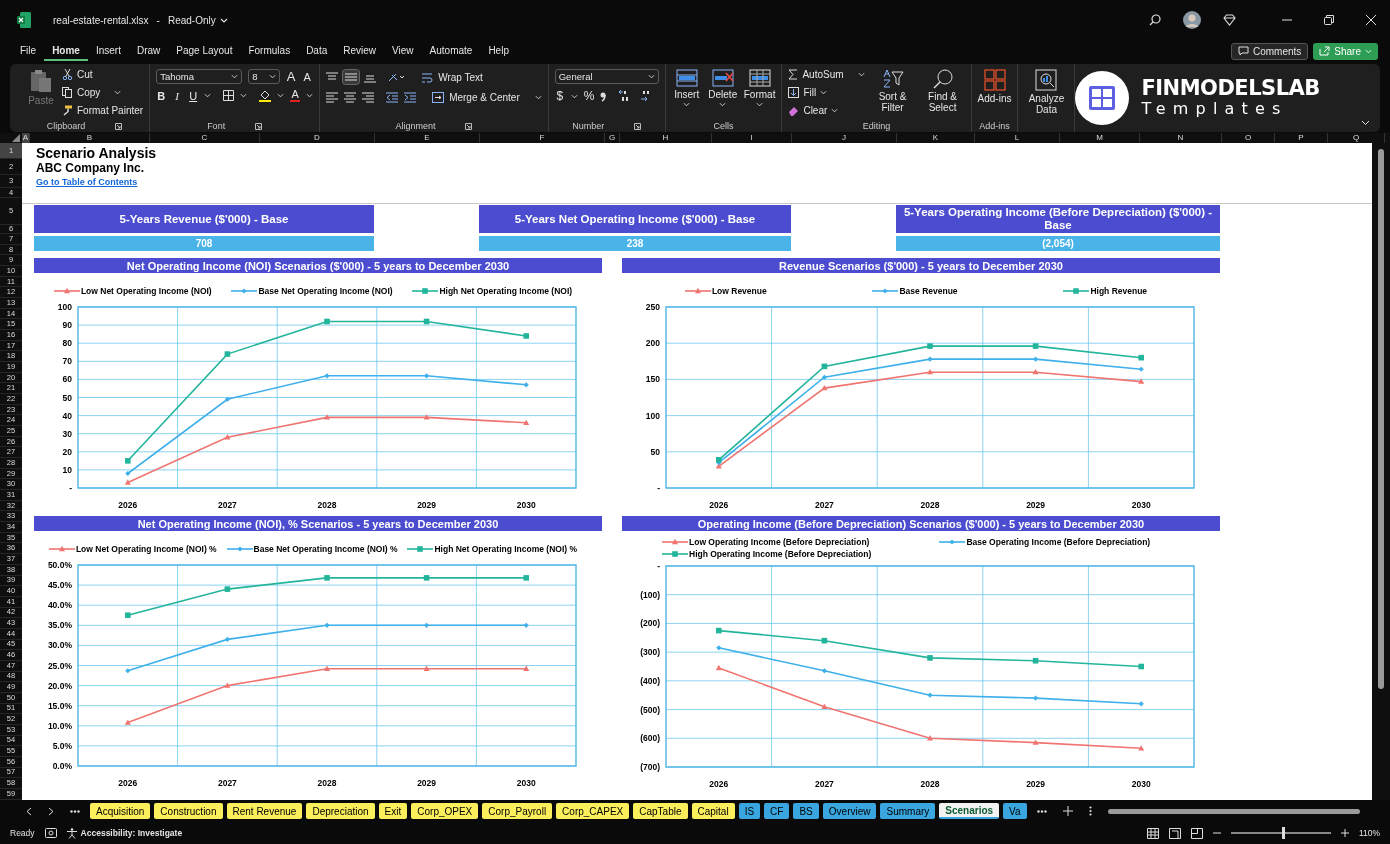  What do you see at coordinates (161, 95) in the screenshot?
I see `bold-button: B` at bounding box center [161, 95].